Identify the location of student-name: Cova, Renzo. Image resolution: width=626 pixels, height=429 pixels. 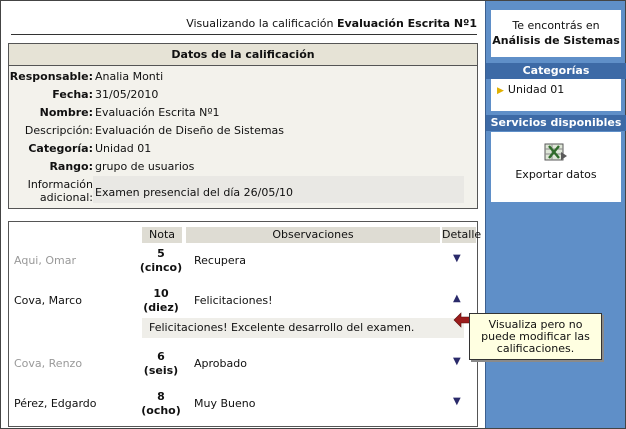
(48, 363).